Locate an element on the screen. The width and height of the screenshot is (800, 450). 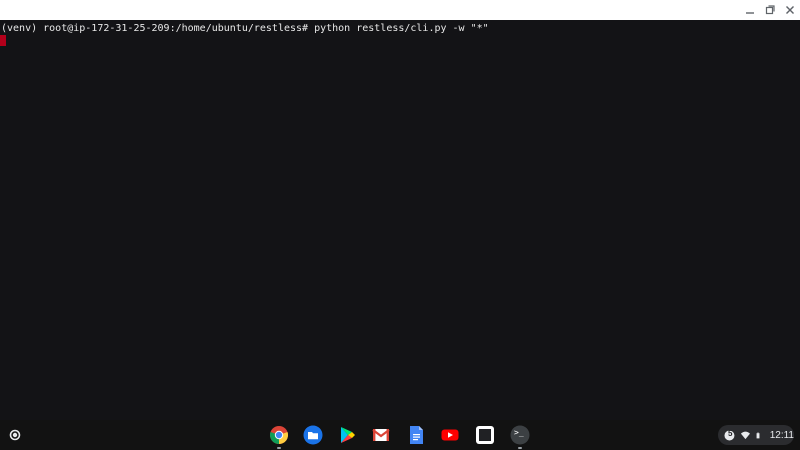
shelf-app-files is located at coordinates (313, 435).